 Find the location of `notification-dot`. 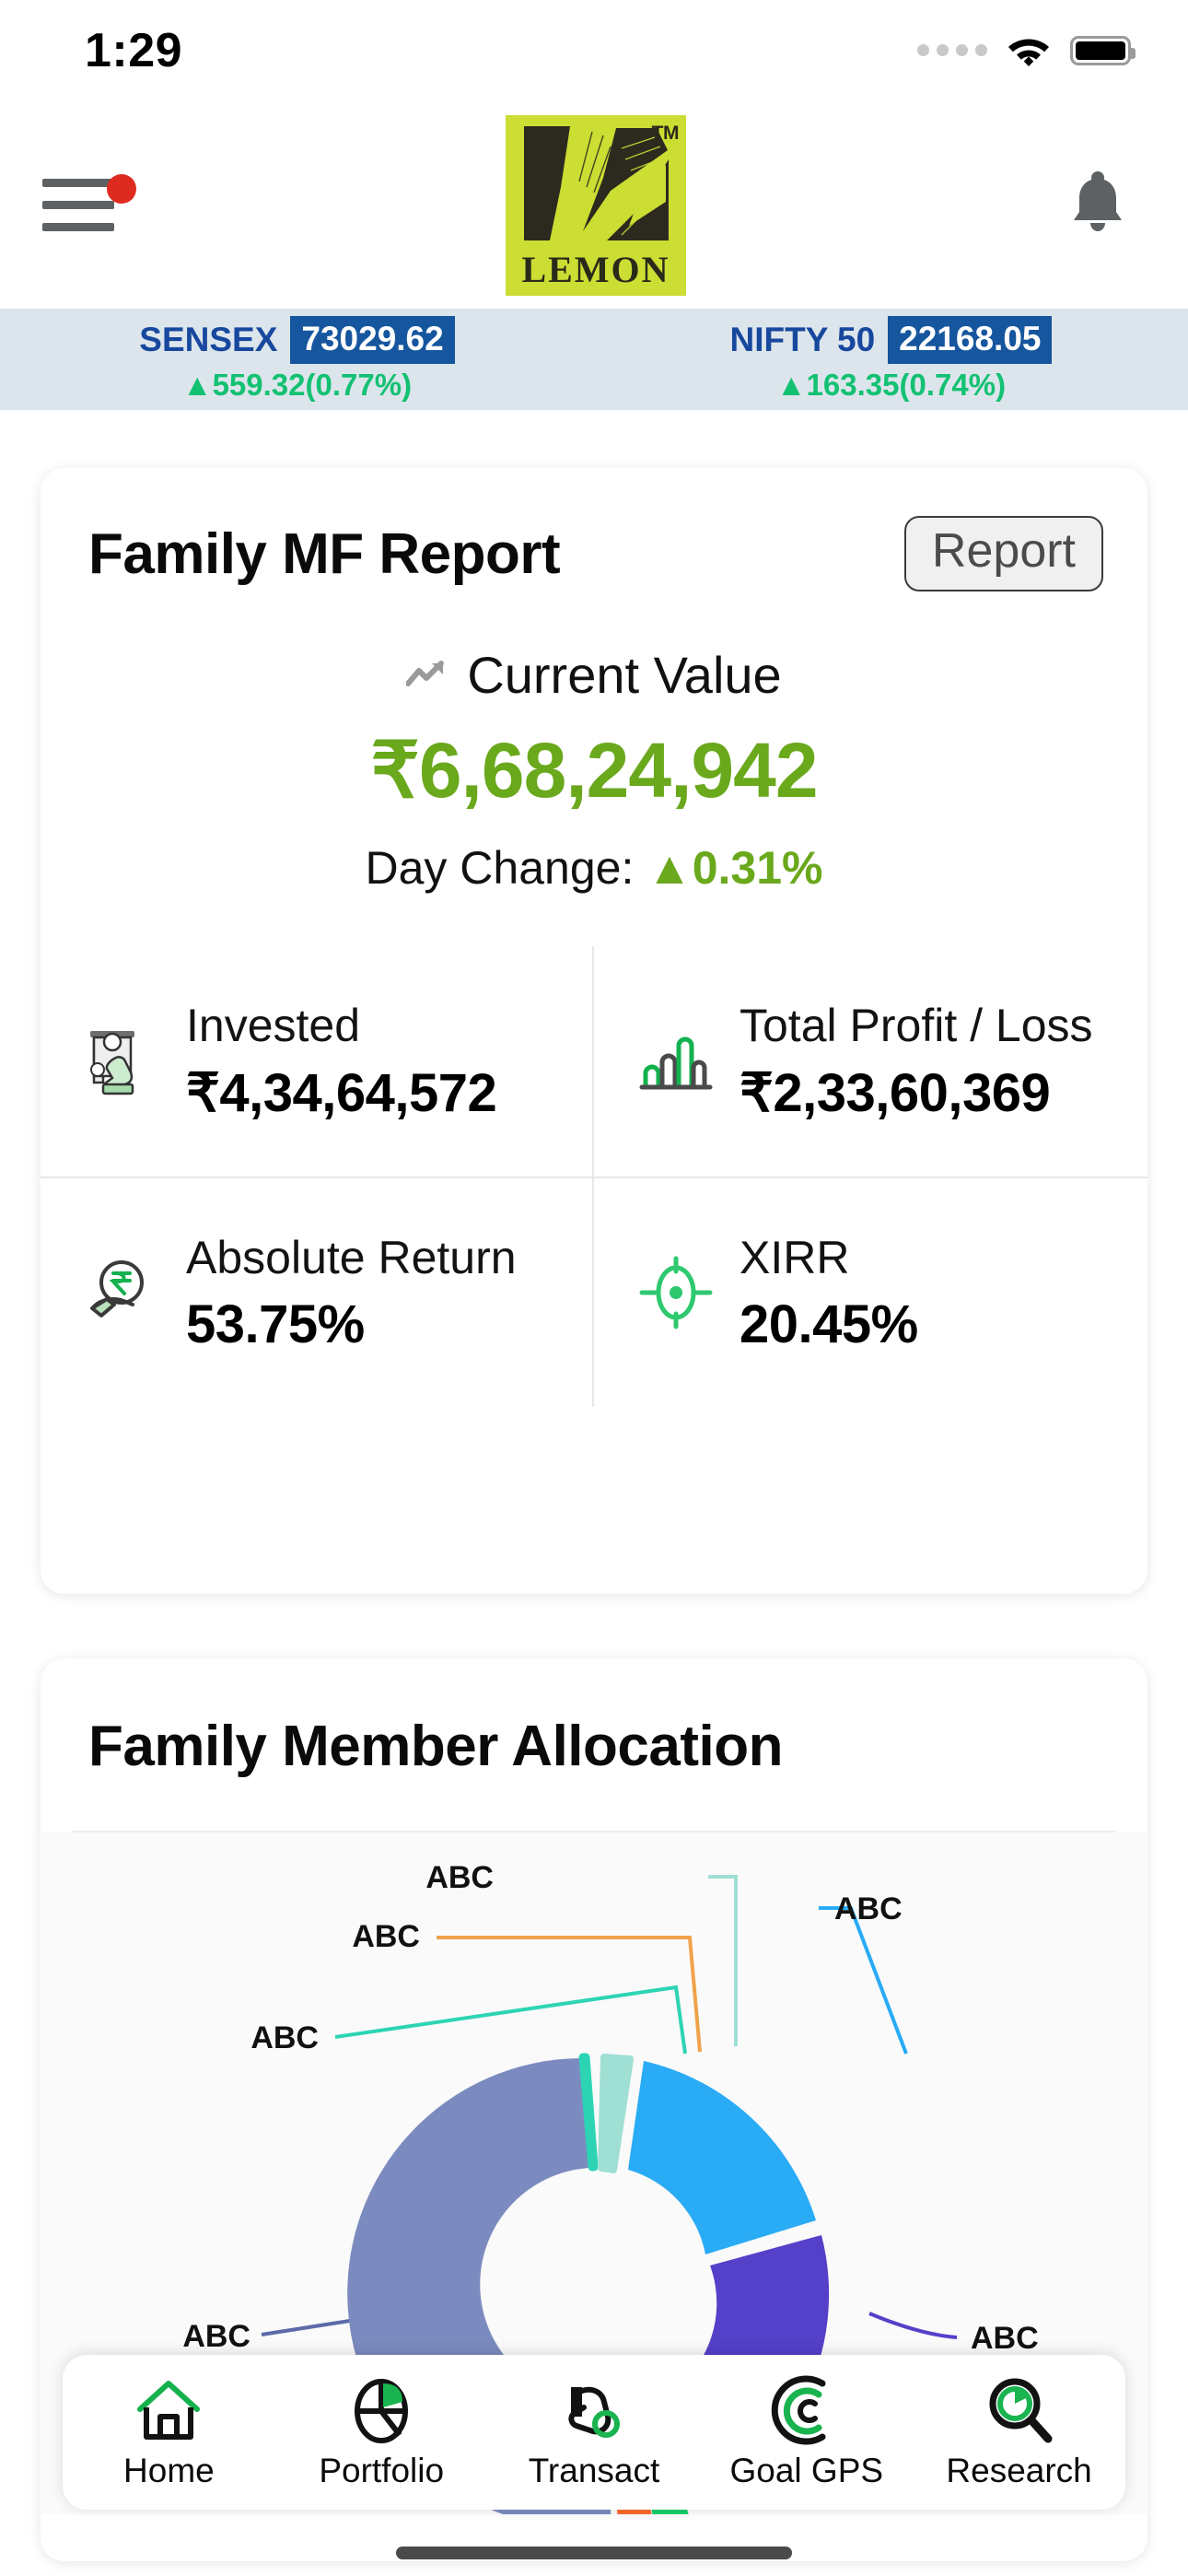

notification-dot is located at coordinates (121, 188).